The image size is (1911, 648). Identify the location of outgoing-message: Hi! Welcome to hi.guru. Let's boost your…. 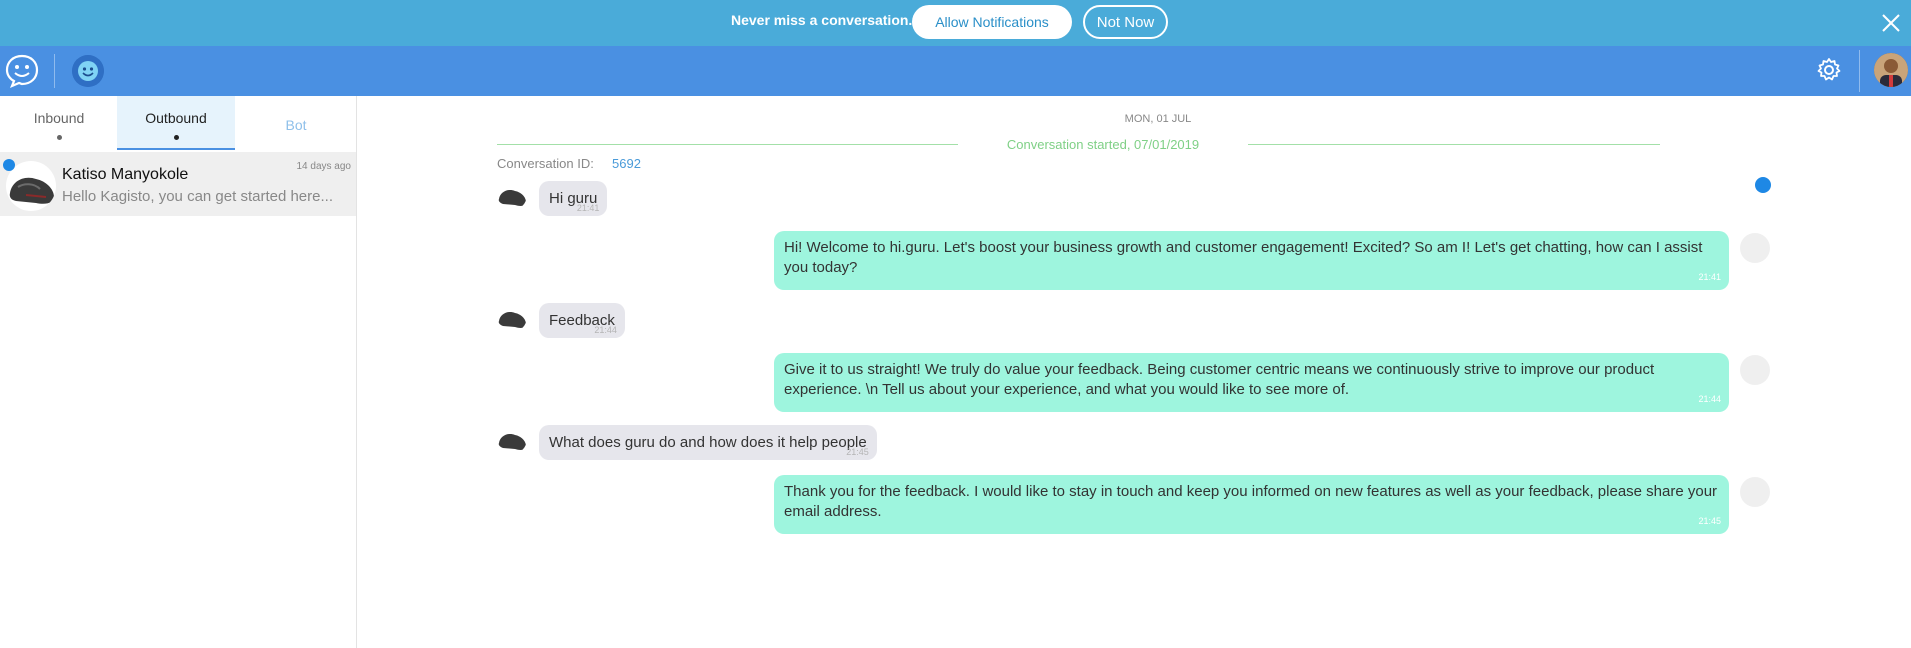
(1251, 260).